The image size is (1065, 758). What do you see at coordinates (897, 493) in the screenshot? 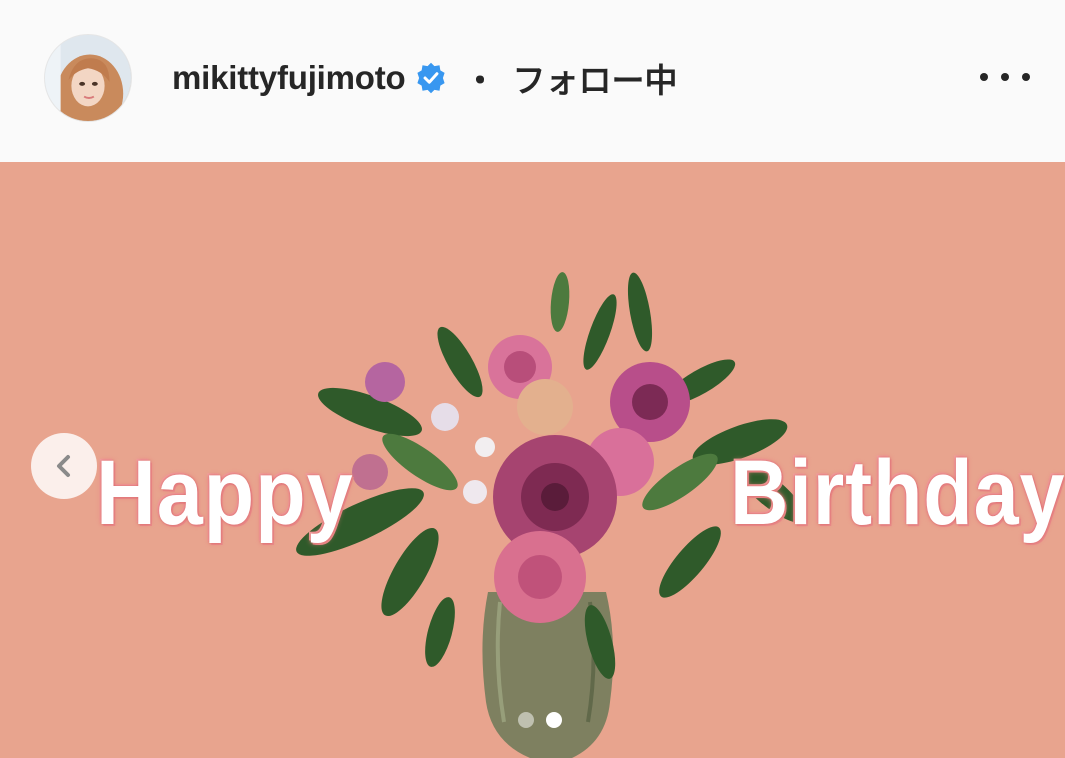
I see `overlay-text-birthday: Birthday` at bounding box center [897, 493].